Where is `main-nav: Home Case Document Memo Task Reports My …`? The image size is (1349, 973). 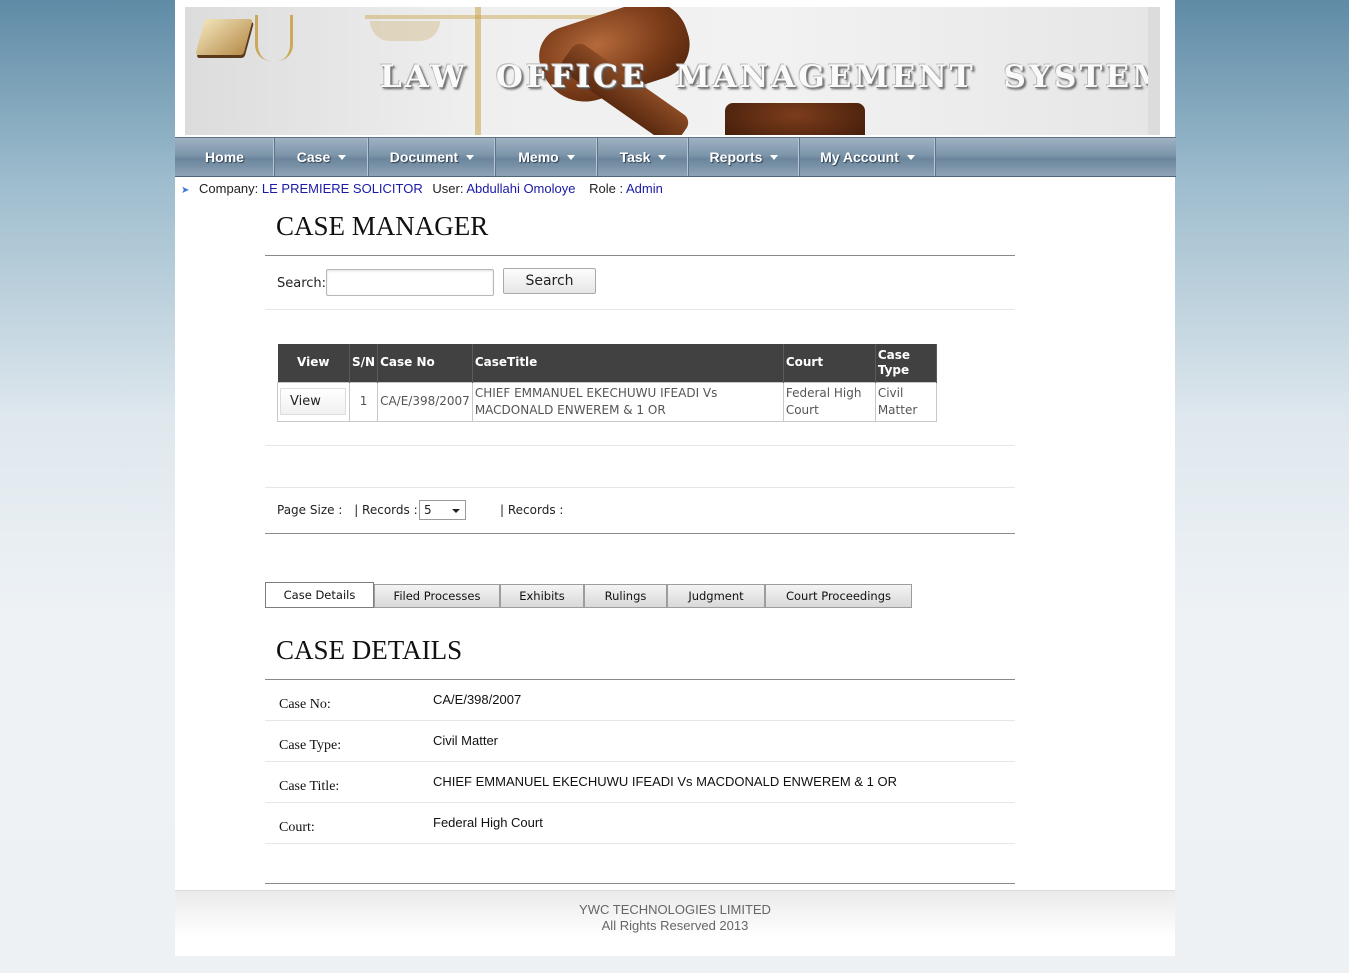
main-nav: Home Case Document Memo Task Reports My … is located at coordinates (675, 157).